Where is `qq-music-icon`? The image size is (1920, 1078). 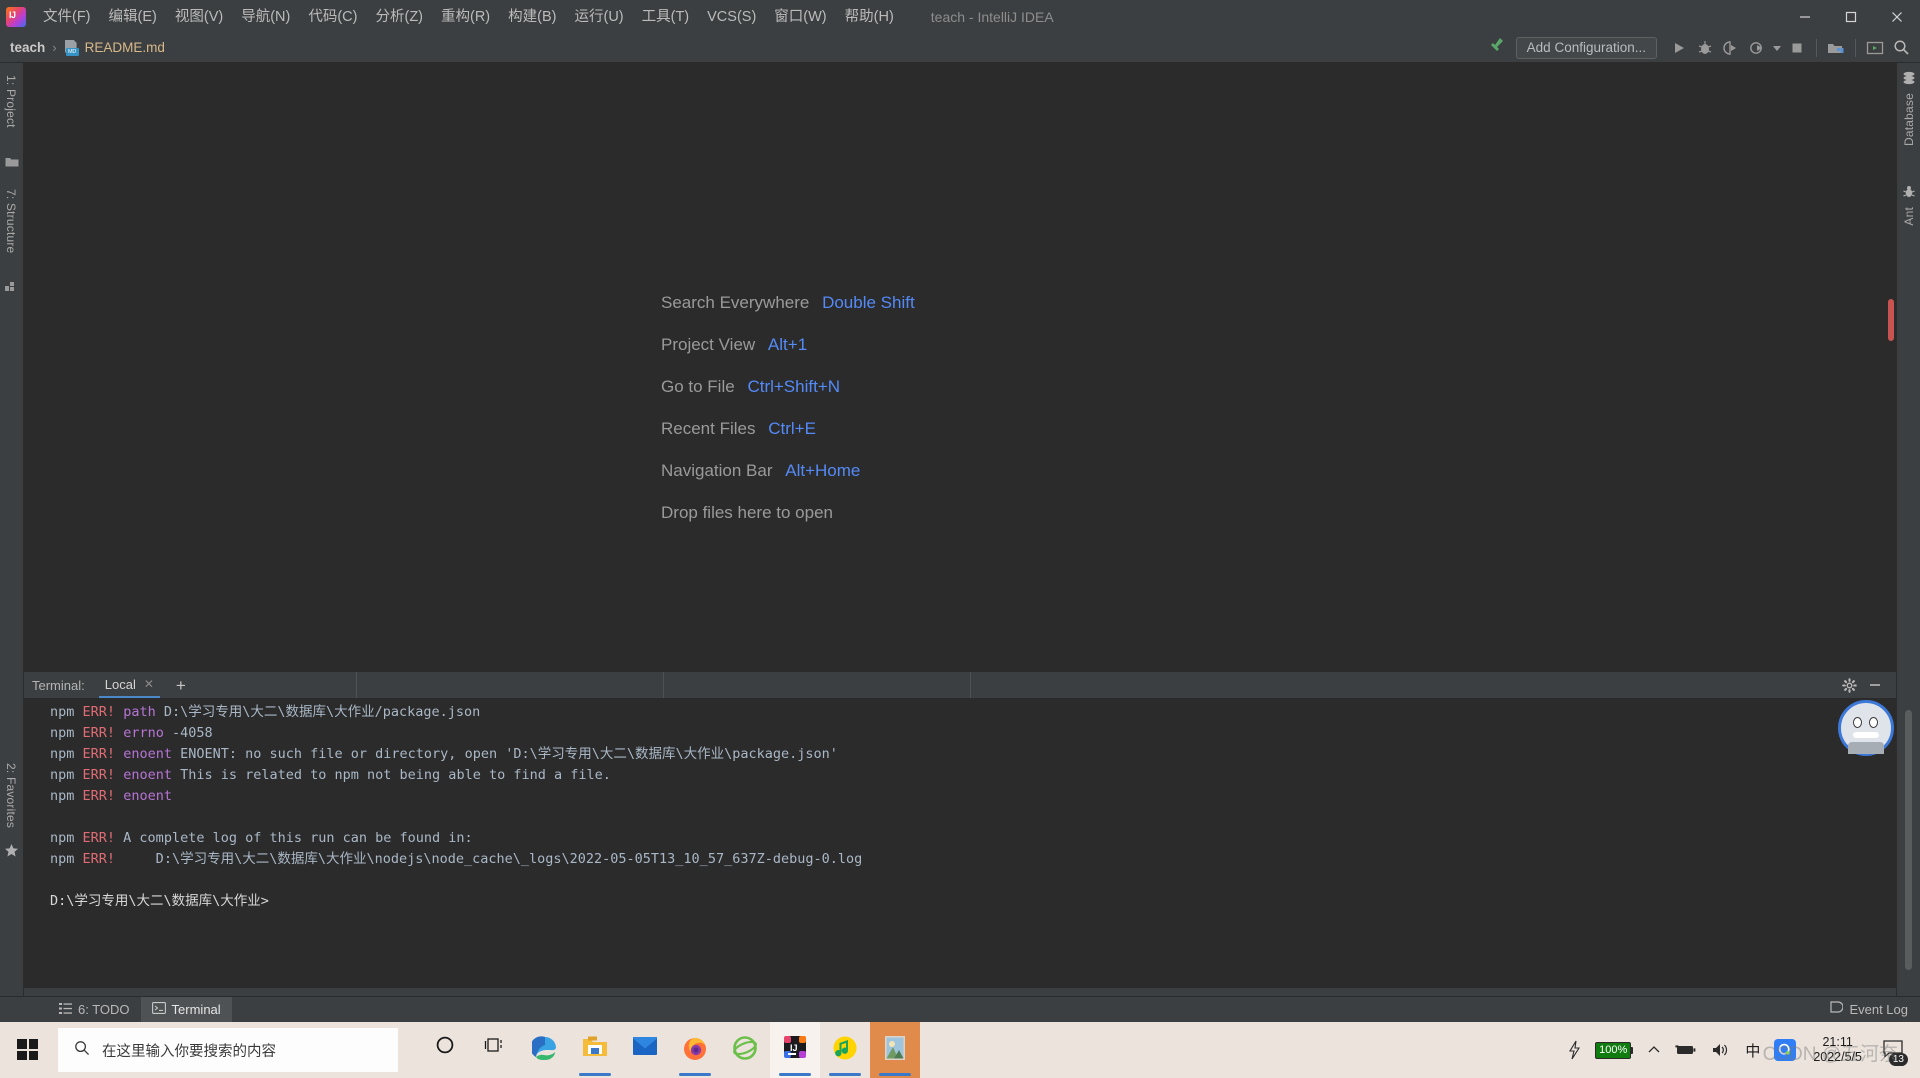 qq-music-icon is located at coordinates (845, 1050).